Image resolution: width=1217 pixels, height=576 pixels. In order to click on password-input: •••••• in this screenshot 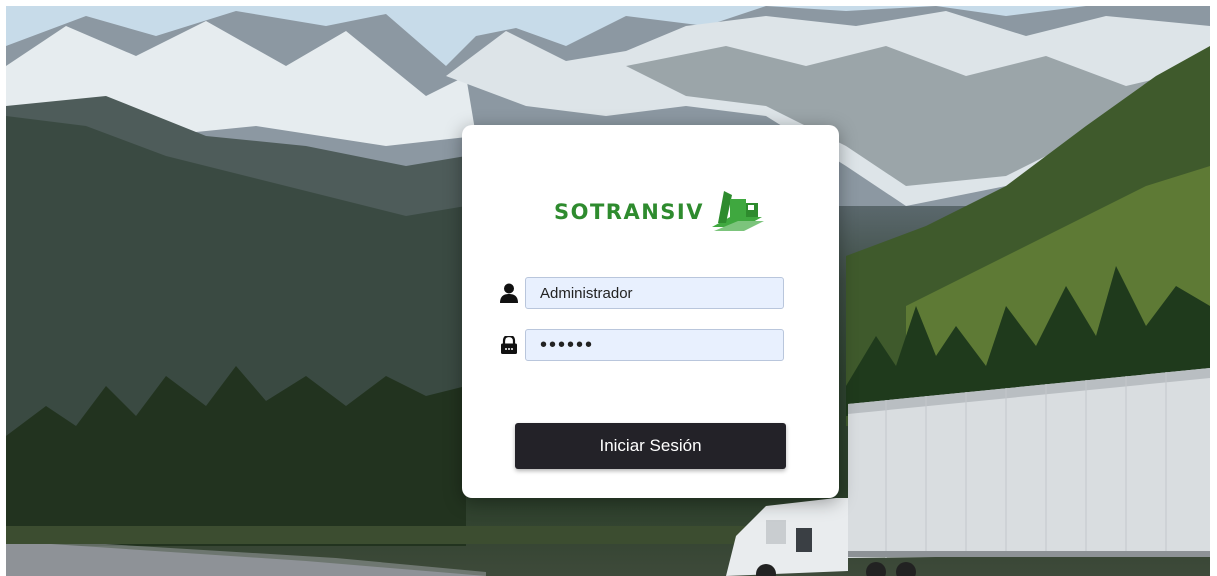, I will do `click(654, 345)`.